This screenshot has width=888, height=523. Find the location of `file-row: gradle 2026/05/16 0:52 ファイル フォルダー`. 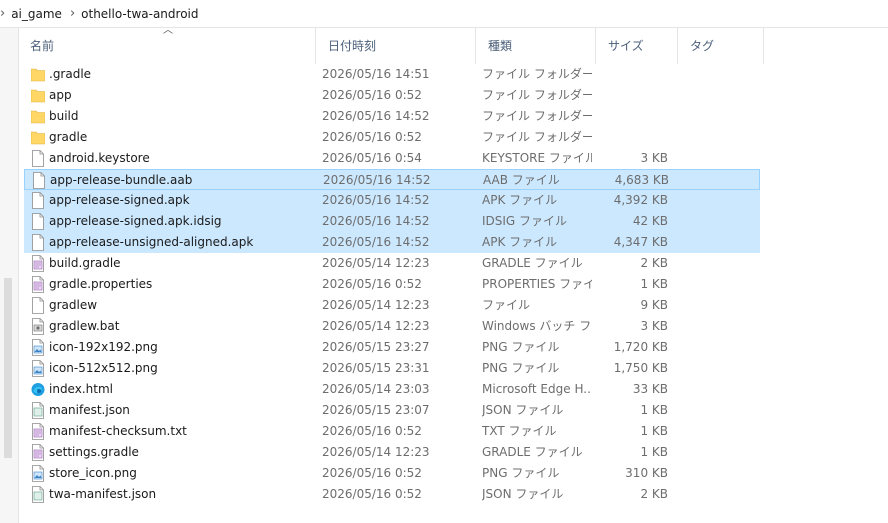

file-row: gradle 2026/05/16 0:52 ファイル フォルダー is located at coordinates (392, 137).